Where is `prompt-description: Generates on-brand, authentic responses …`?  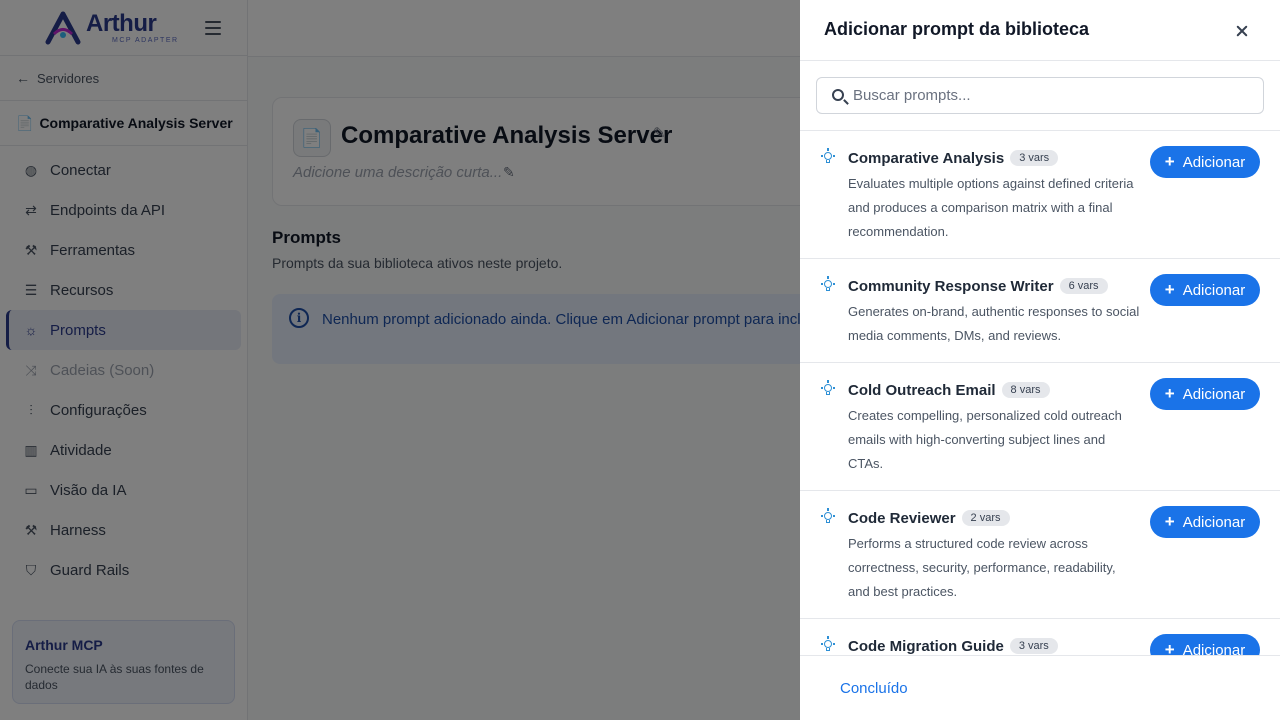 prompt-description: Generates on-brand, authentic responses … is located at coordinates (994, 323).